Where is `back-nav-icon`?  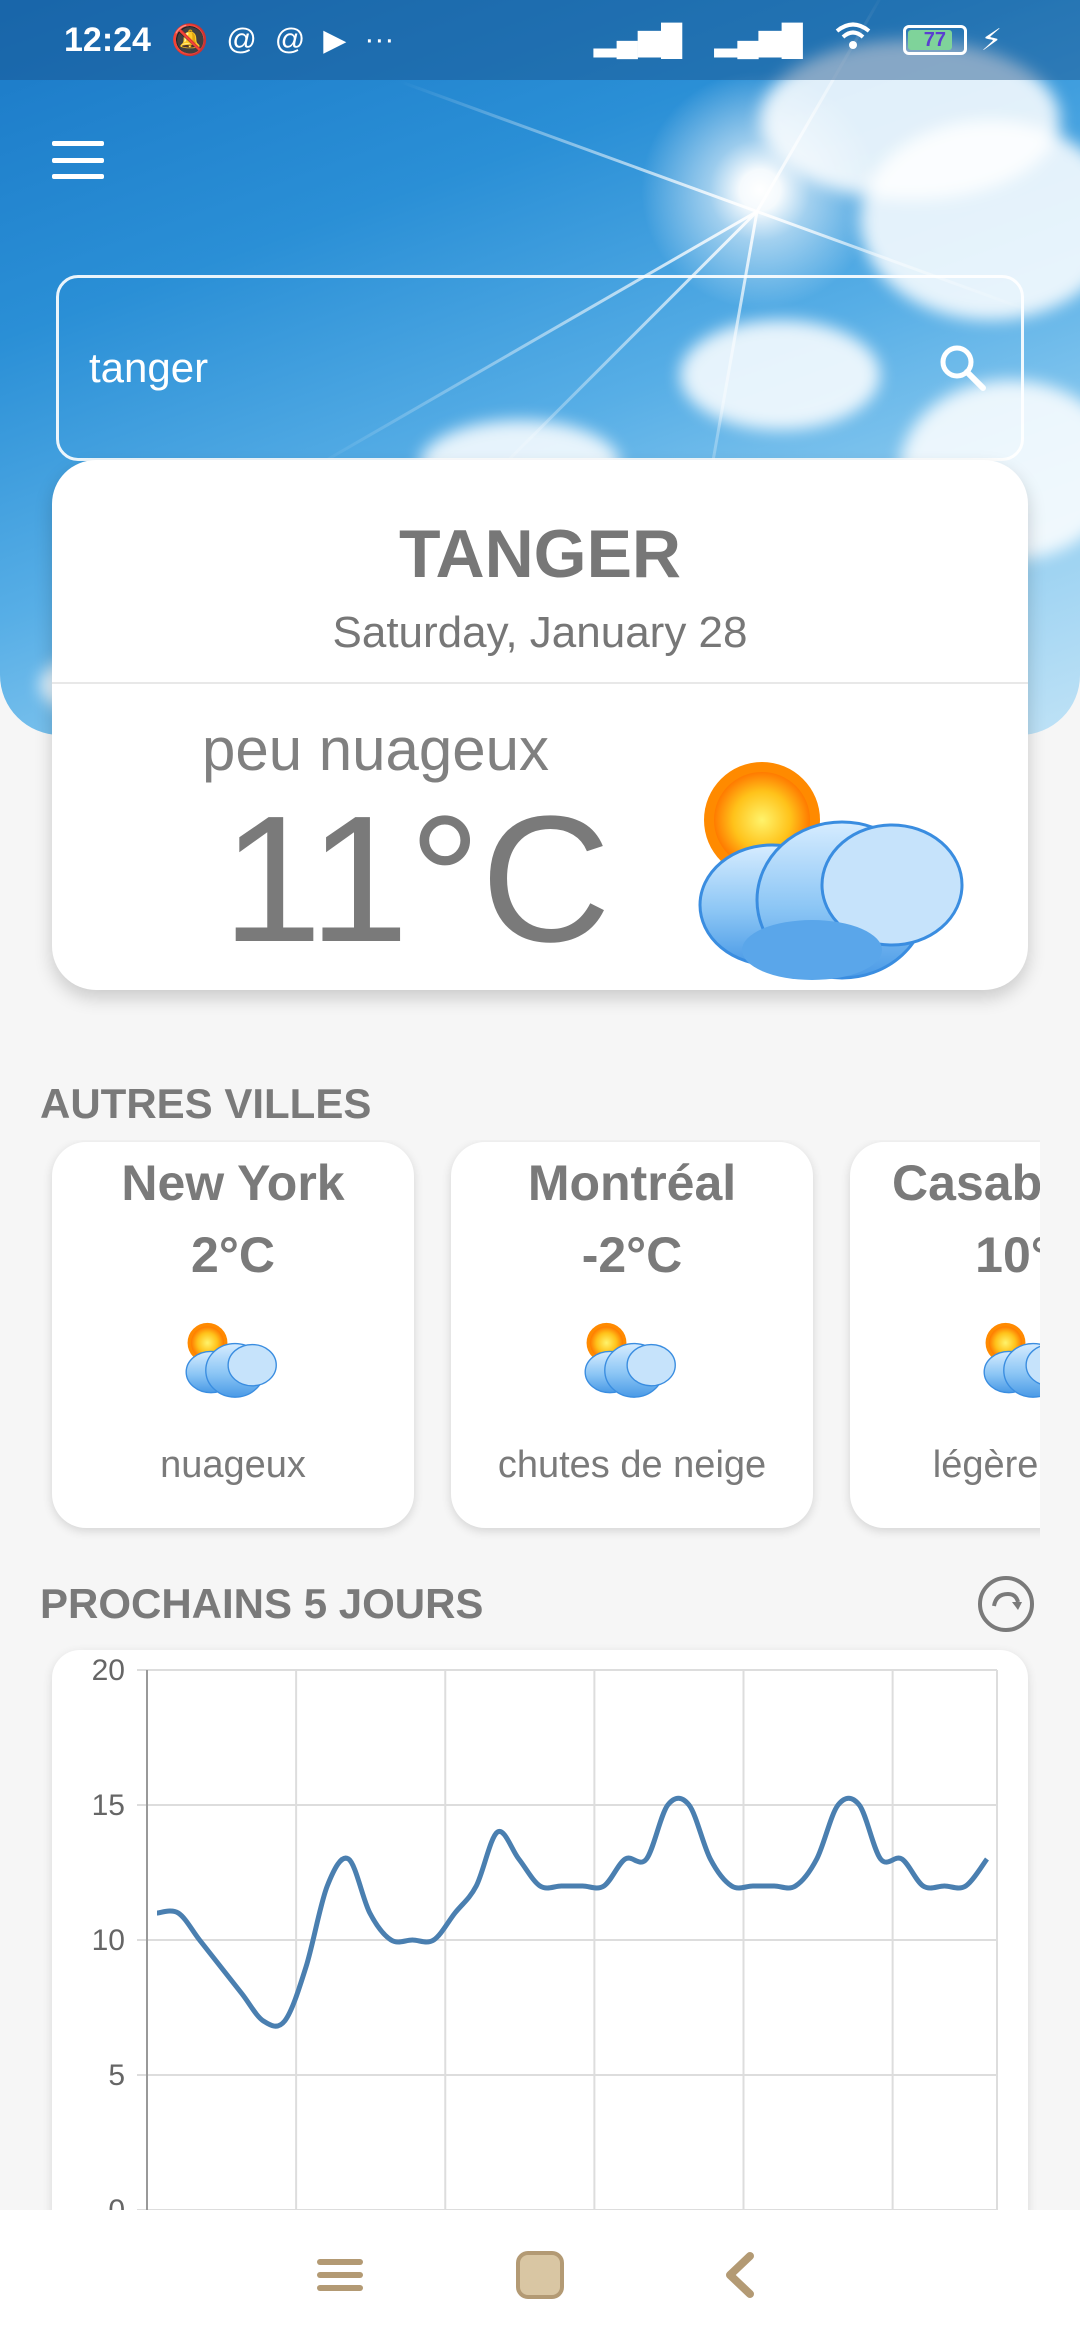
back-nav-icon is located at coordinates (740, 2275).